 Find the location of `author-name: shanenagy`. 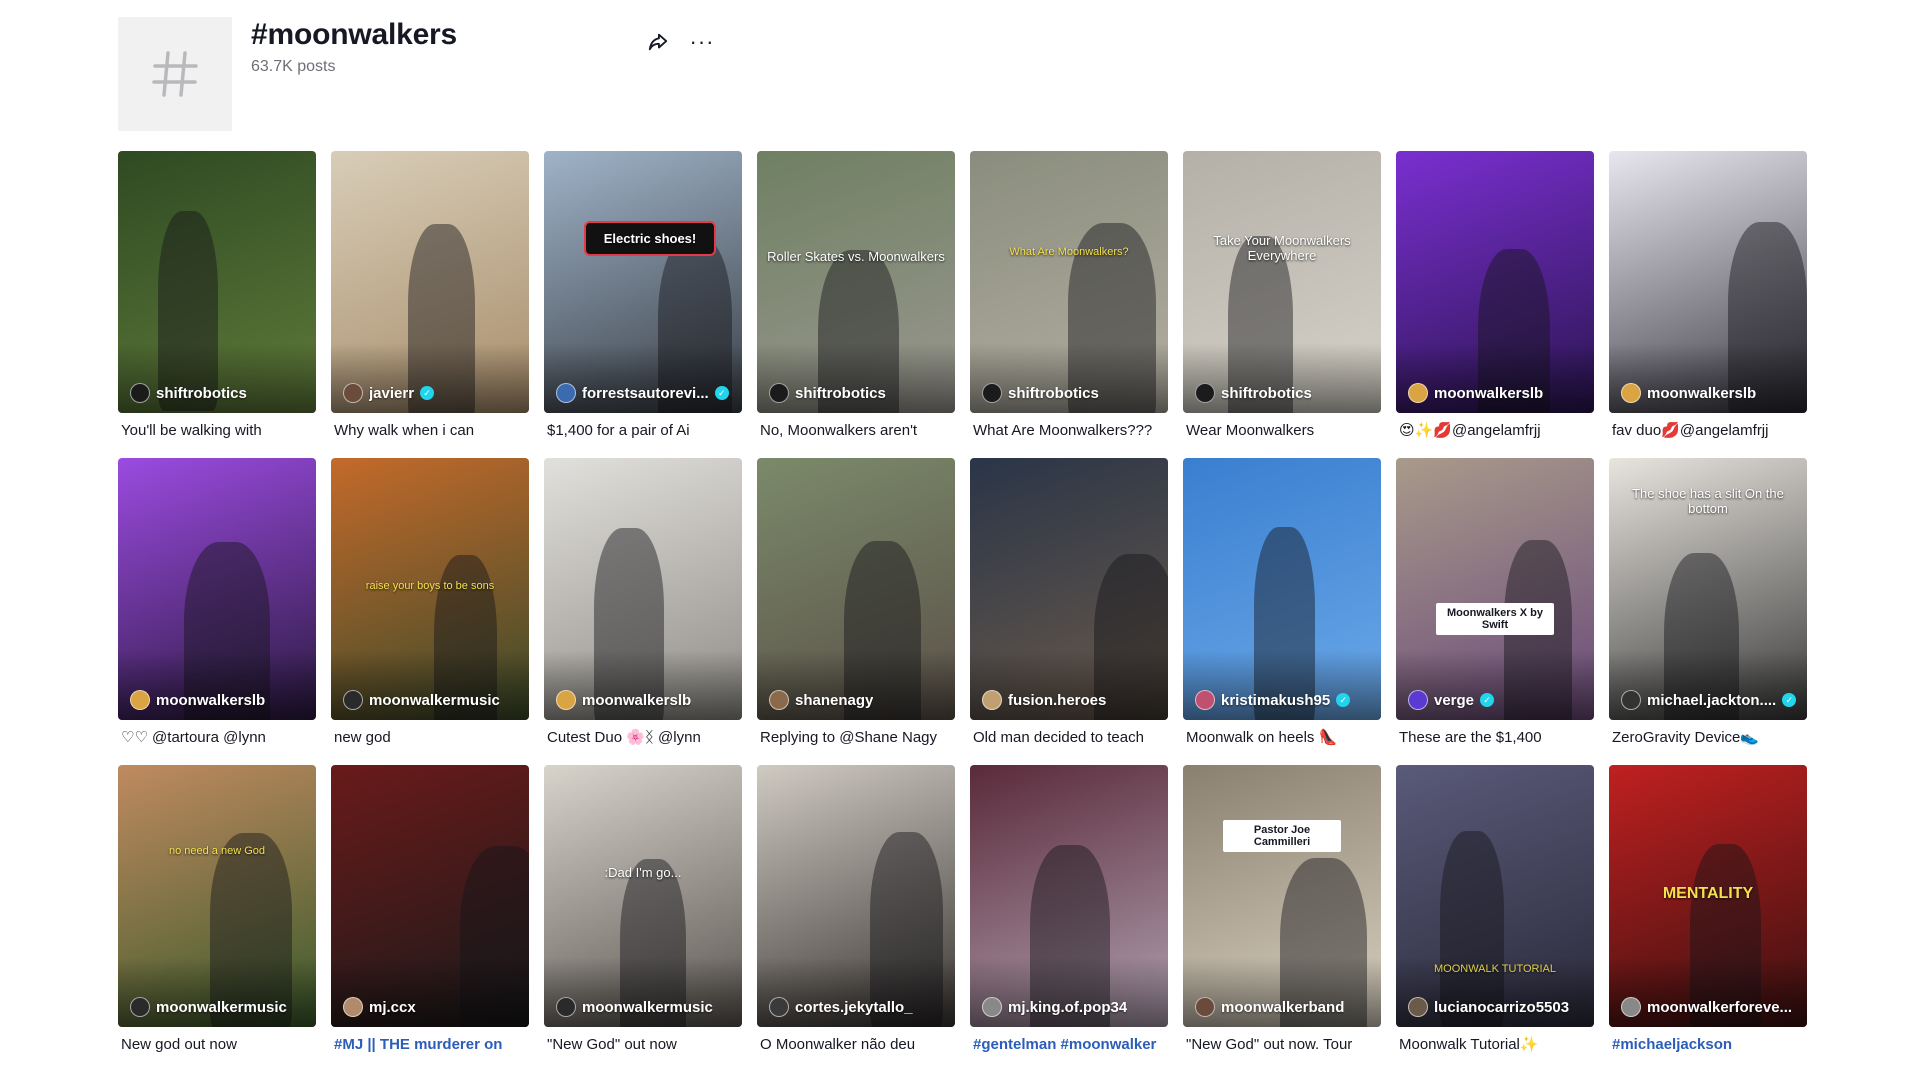

author-name: shanenagy is located at coordinates (834, 700).